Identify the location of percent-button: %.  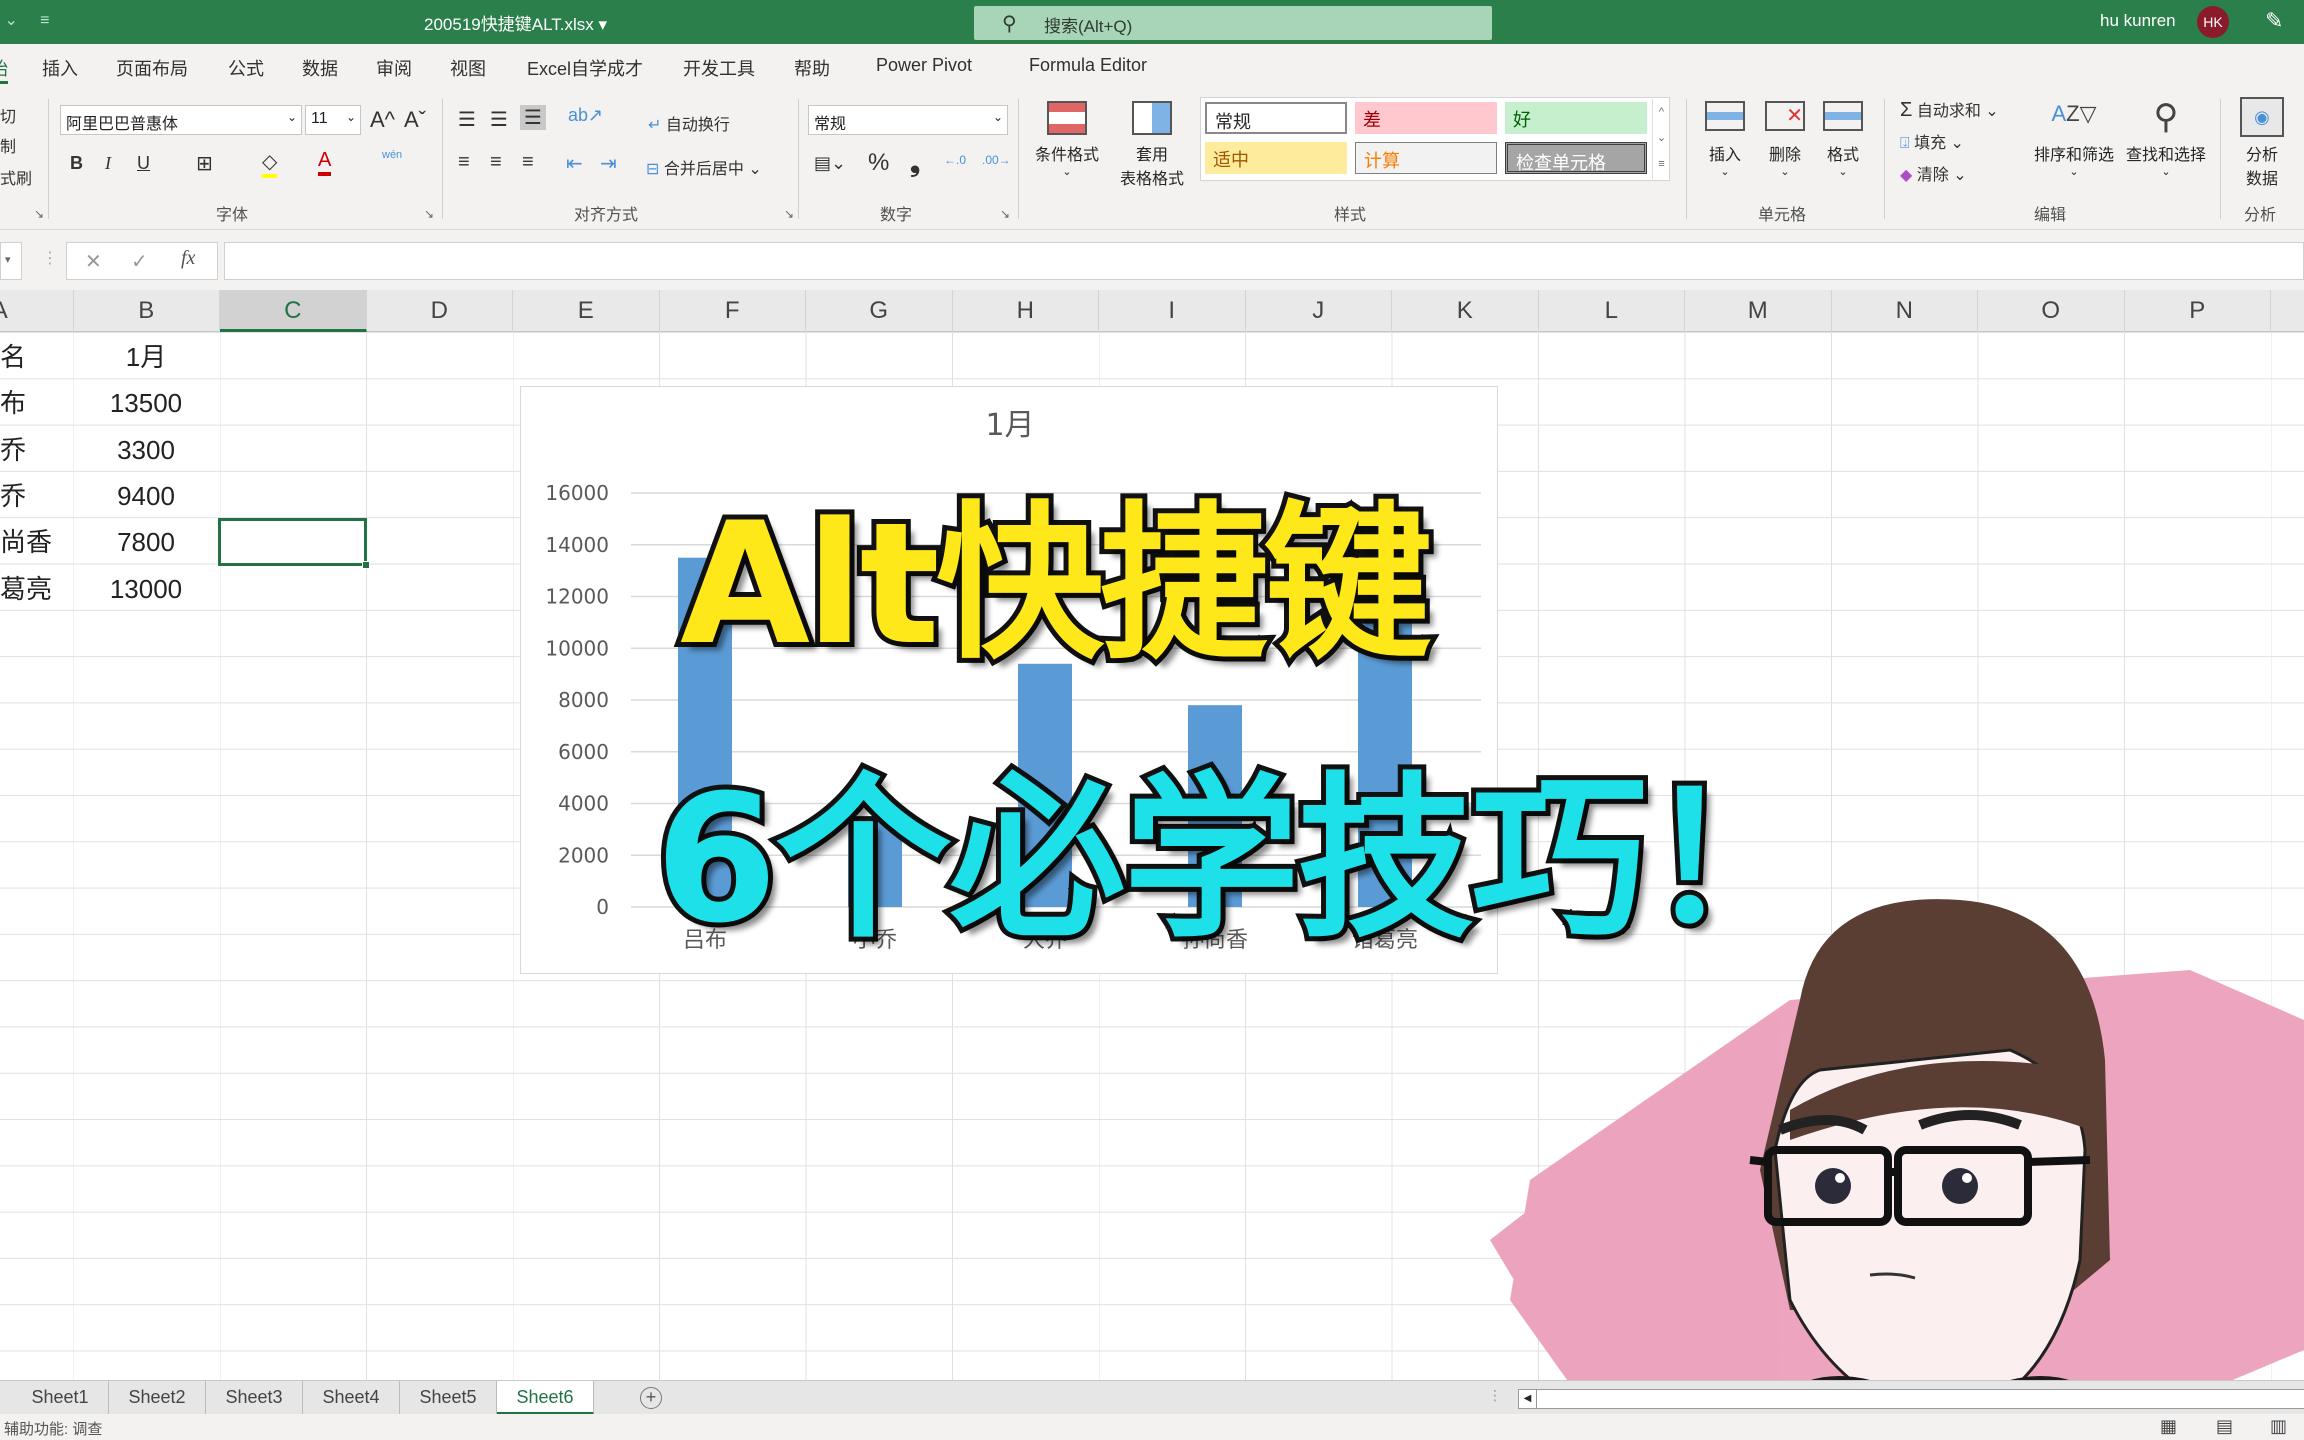
(878, 163).